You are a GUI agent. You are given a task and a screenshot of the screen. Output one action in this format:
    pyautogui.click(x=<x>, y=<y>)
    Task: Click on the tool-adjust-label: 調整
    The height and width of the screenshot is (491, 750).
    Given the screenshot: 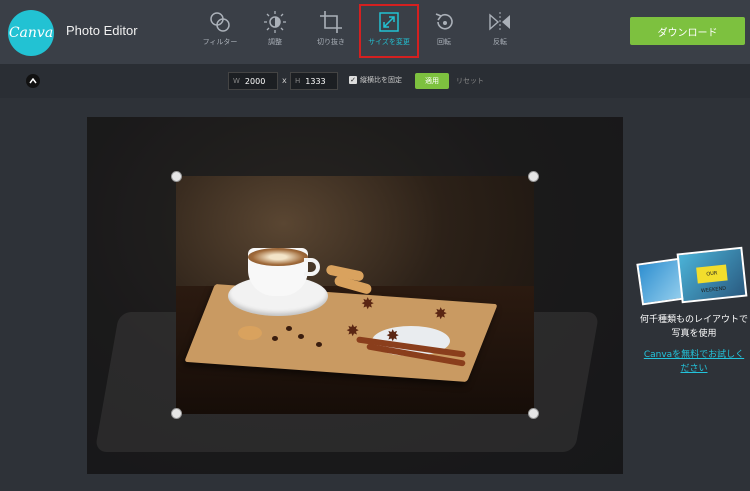 What is the action you would take?
    pyautogui.click(x=275, y=42)
    